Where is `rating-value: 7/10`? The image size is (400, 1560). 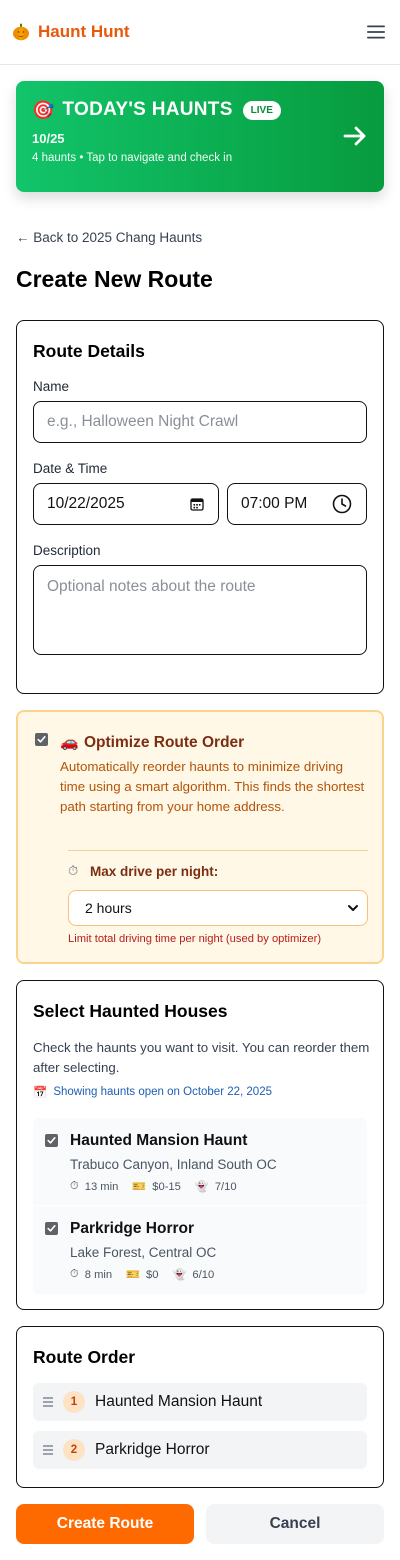 rating-value: 7/10 is located at coordinates (225, 1186).